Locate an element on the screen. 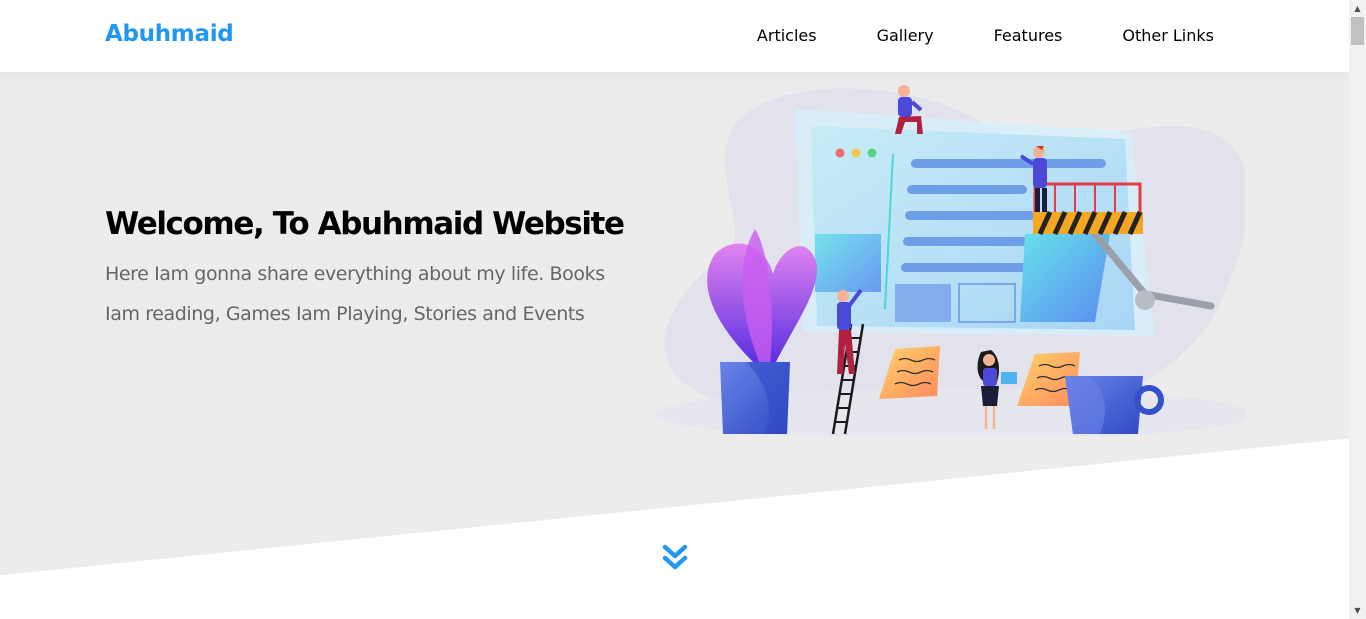 The width and height of the screenshot is (1366, 619). nav-link-features: Features is located at coordinates (998, 36).